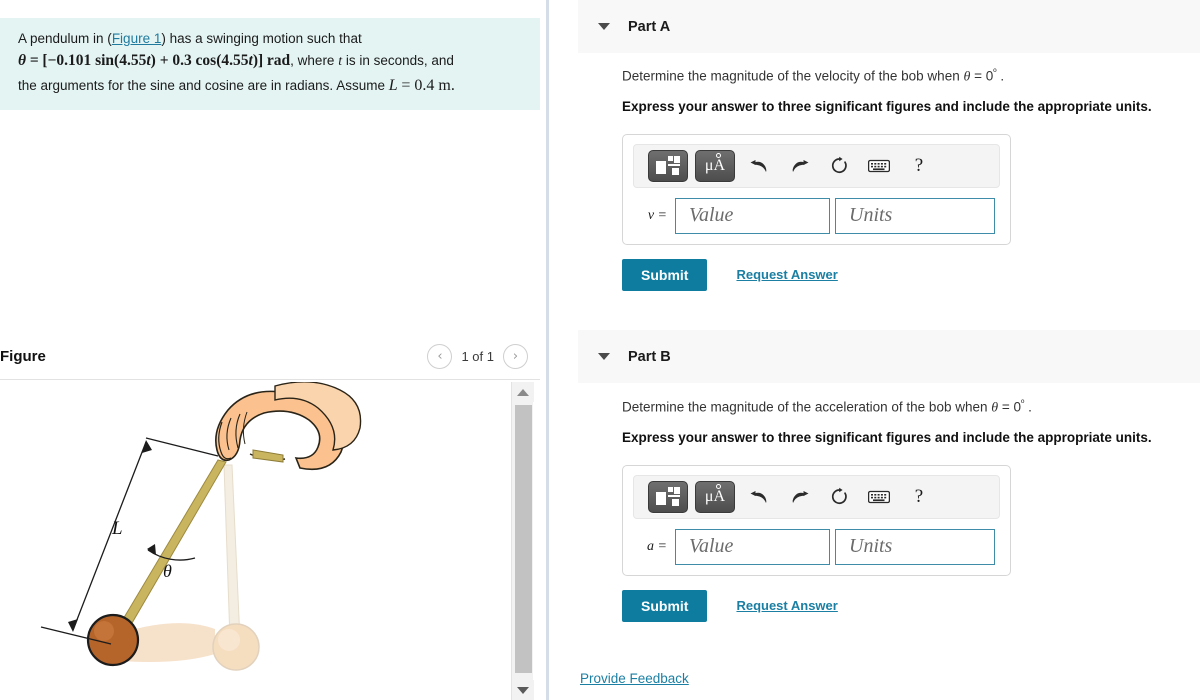 The width and height of the screenshot is (1200, 700). I want to click on figure-scrollbar, so click(522, 541).